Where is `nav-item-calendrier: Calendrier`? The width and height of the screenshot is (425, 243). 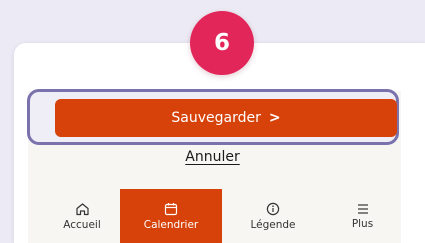 nav-item-calendrier: Calendrier is located at coordinates (171, 216).